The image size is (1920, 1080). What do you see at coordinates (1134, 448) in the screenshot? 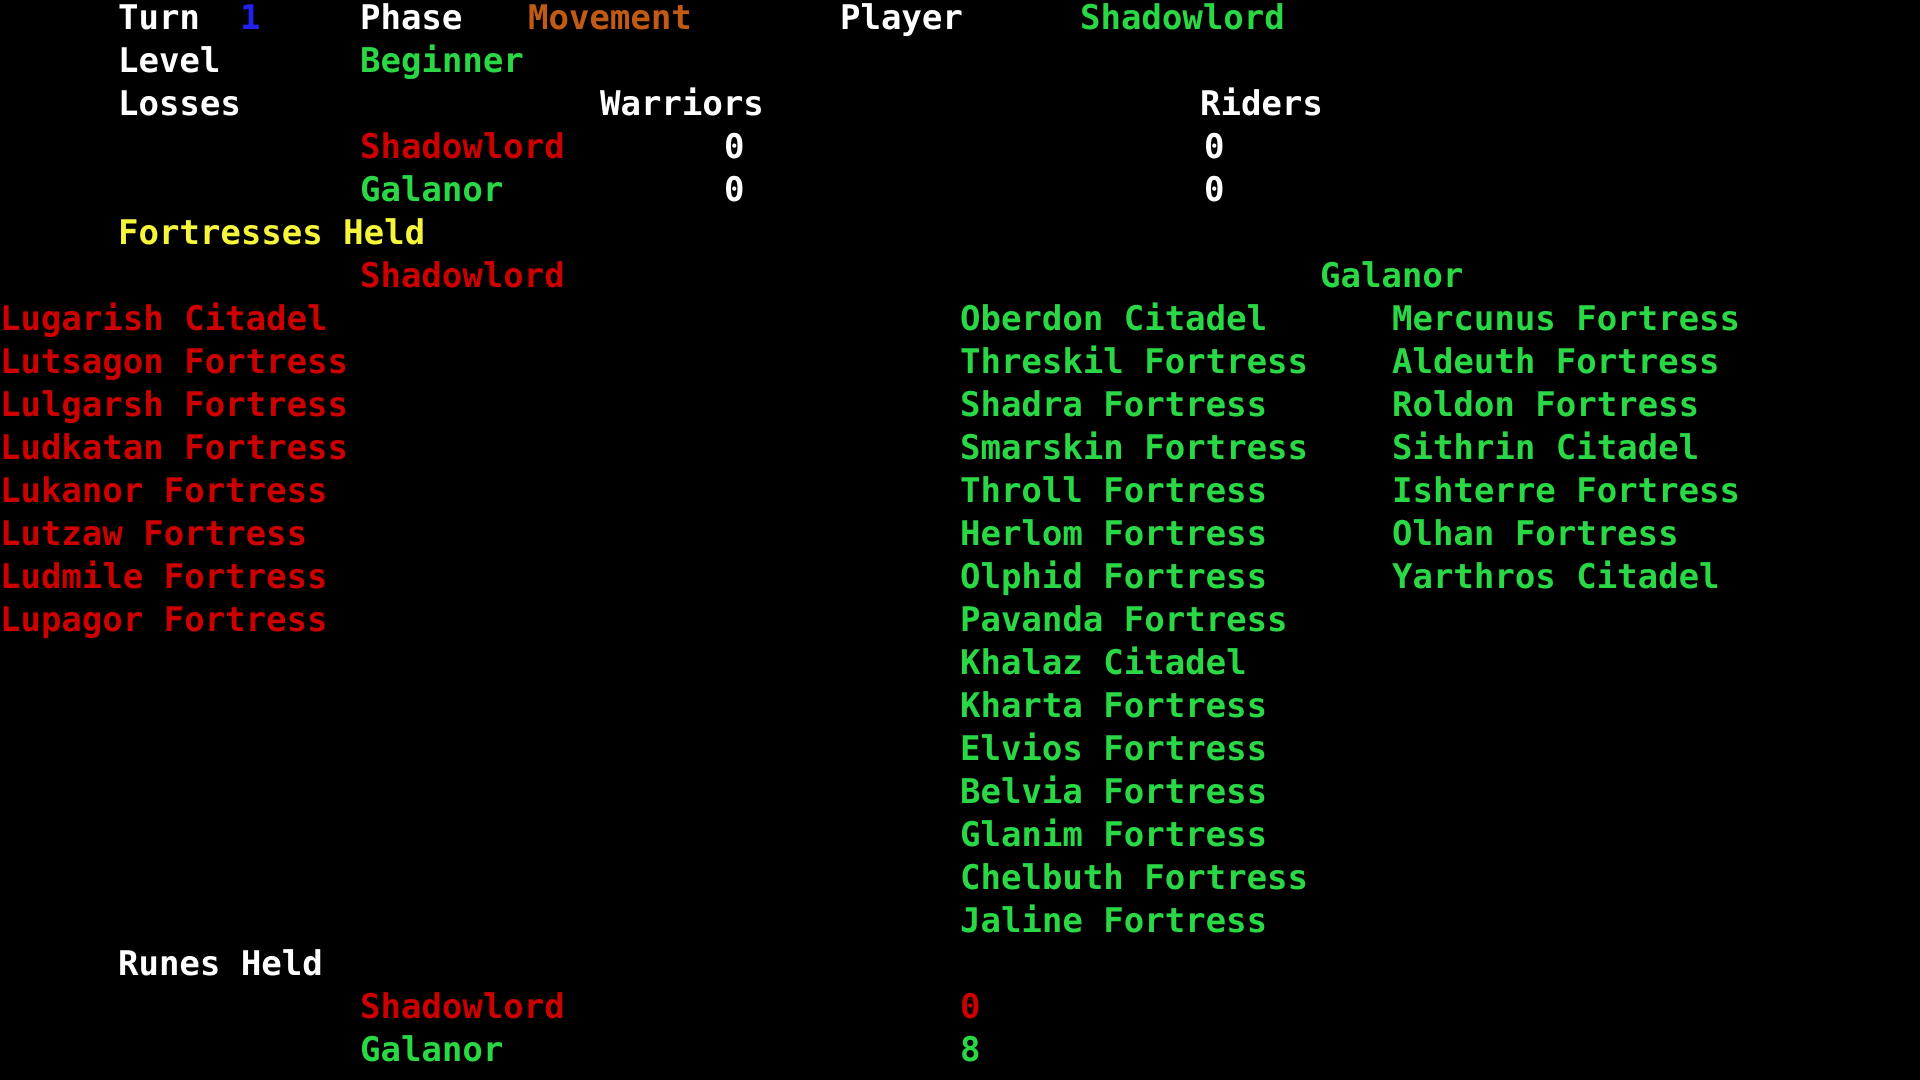
I see `galanor-fortress-item: Smarskin Fortress` at bounding box center [1134, 448].